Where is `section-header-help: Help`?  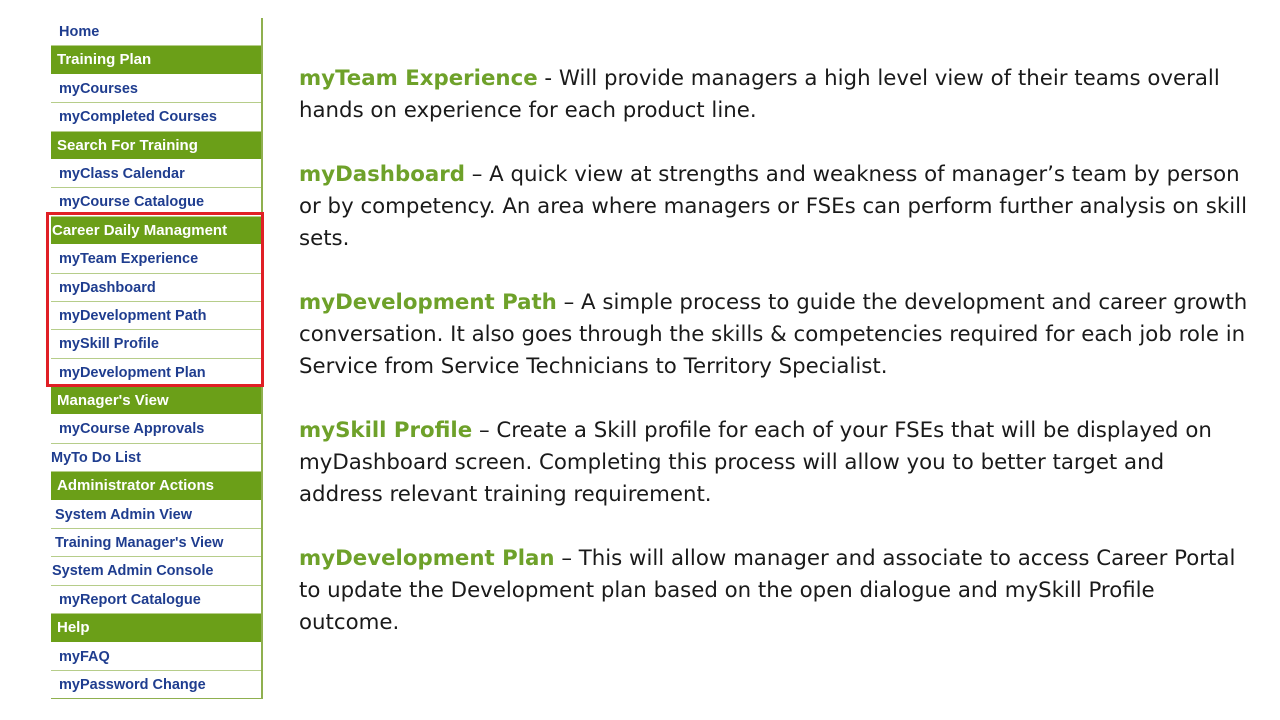
section-header-help: Help is located at coordinates (156, 628).